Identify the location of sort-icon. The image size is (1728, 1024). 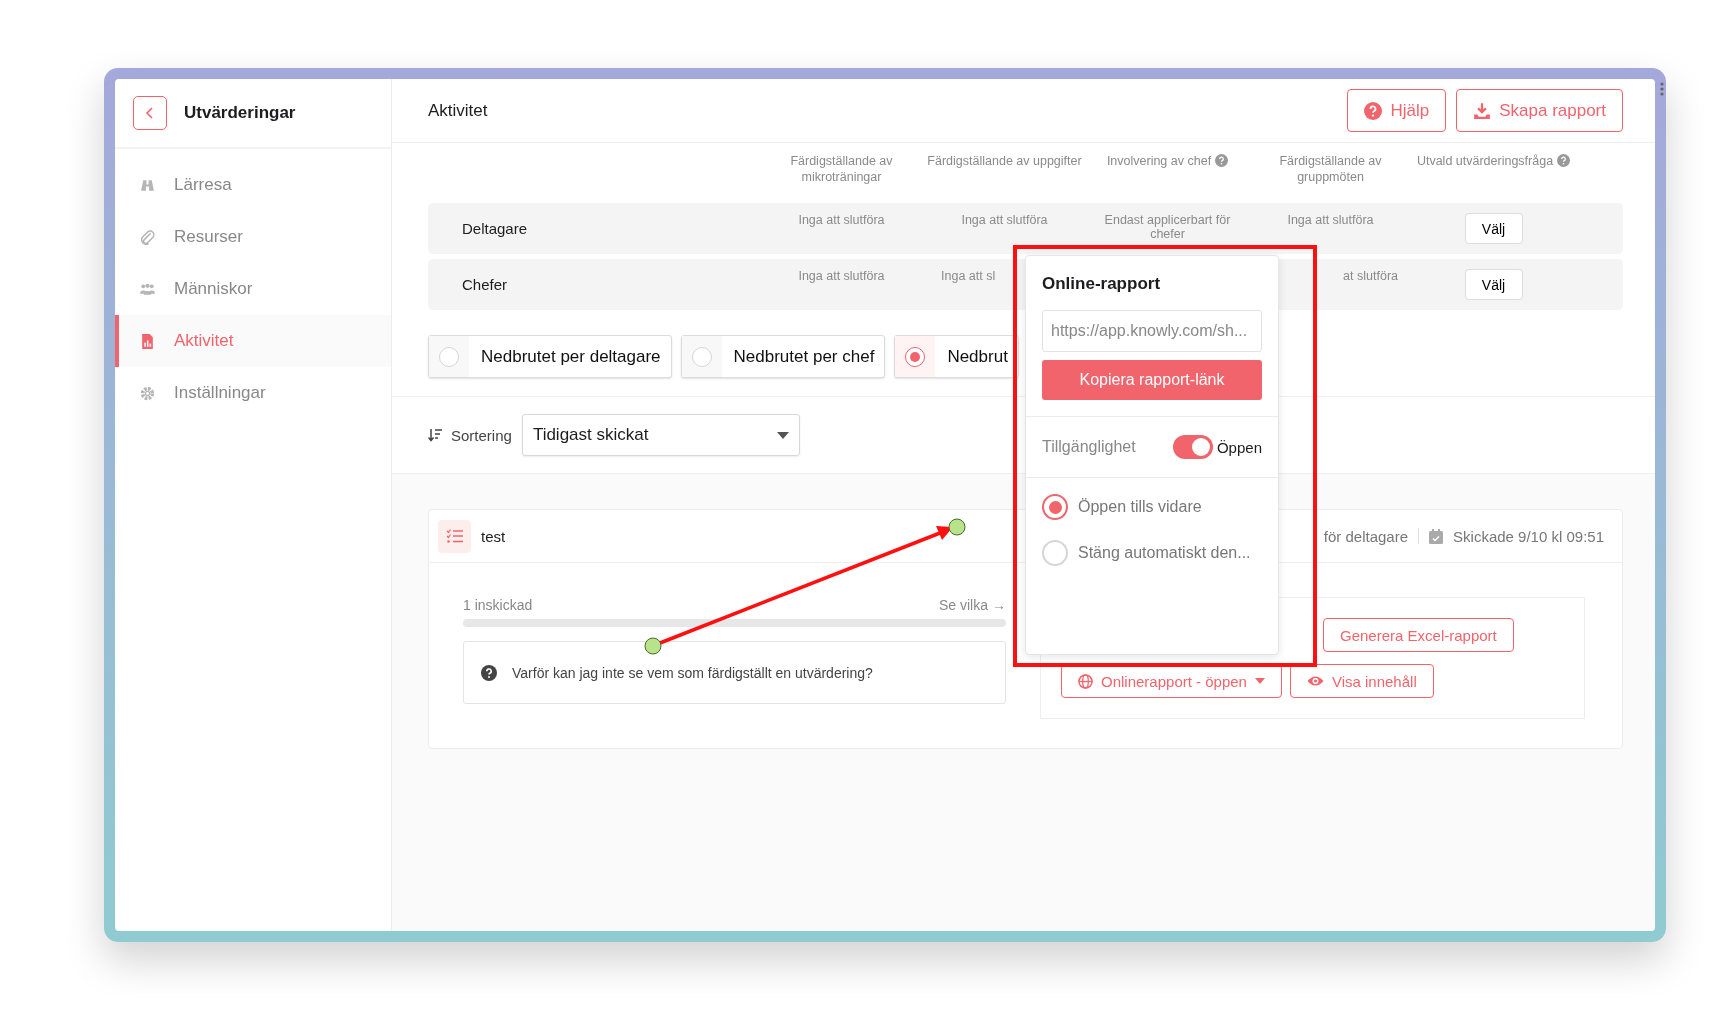
(435, 435).